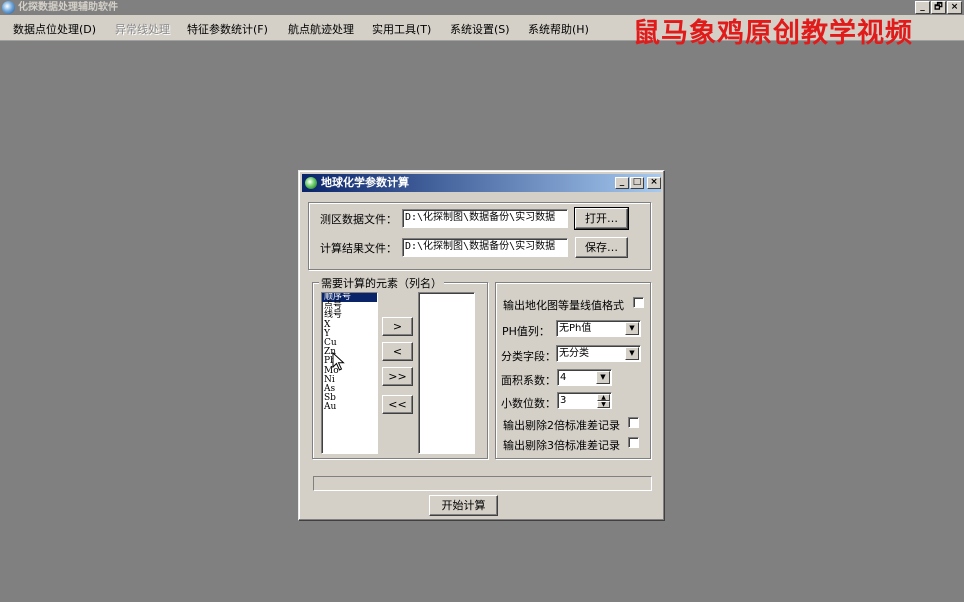  Describe the element at coordinates (563, 377) in the screenshot. I see `area-factor-value: 4` at that location.